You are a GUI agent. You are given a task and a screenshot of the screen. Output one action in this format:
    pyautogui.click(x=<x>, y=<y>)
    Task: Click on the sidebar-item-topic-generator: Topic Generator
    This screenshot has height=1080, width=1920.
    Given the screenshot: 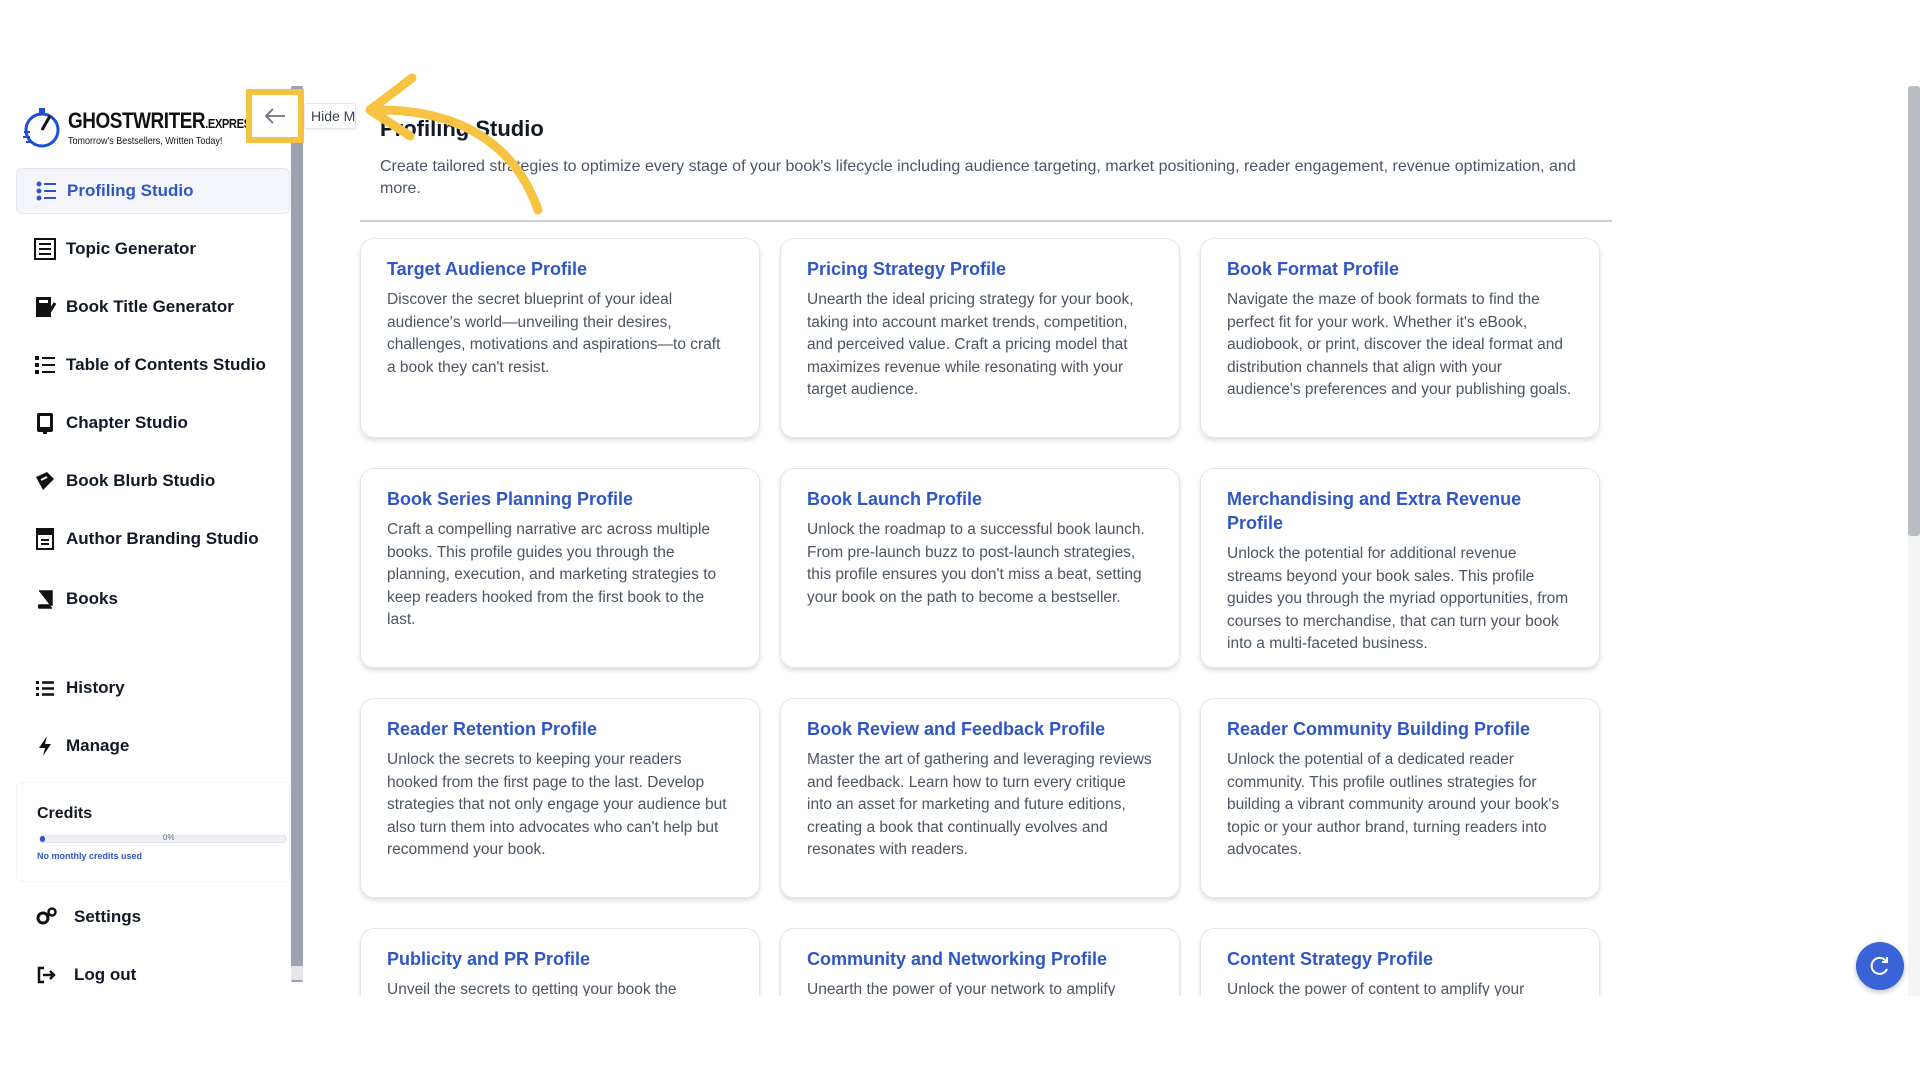 What is the action you would take?
    pyautogui.click(x=153, y=249)
    